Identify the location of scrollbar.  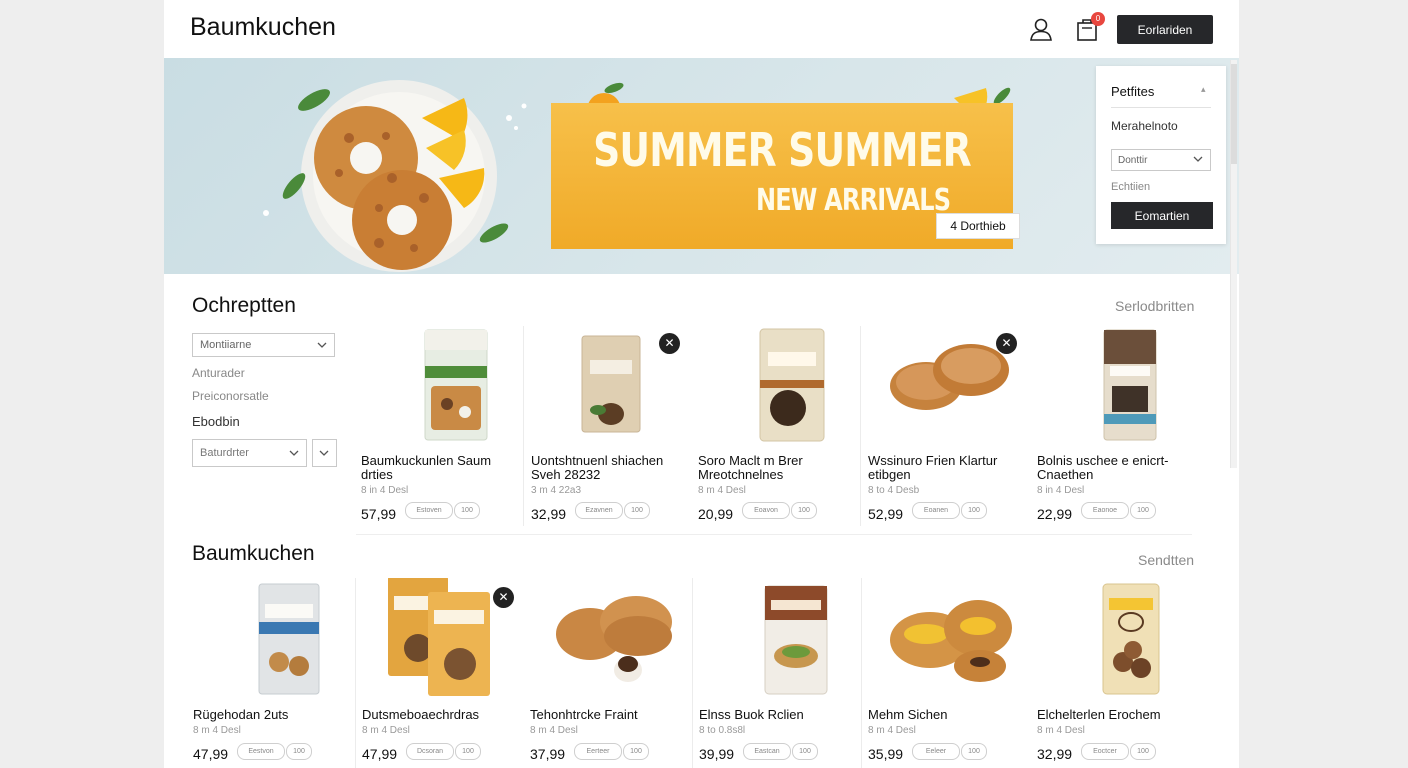
(1233, 264).